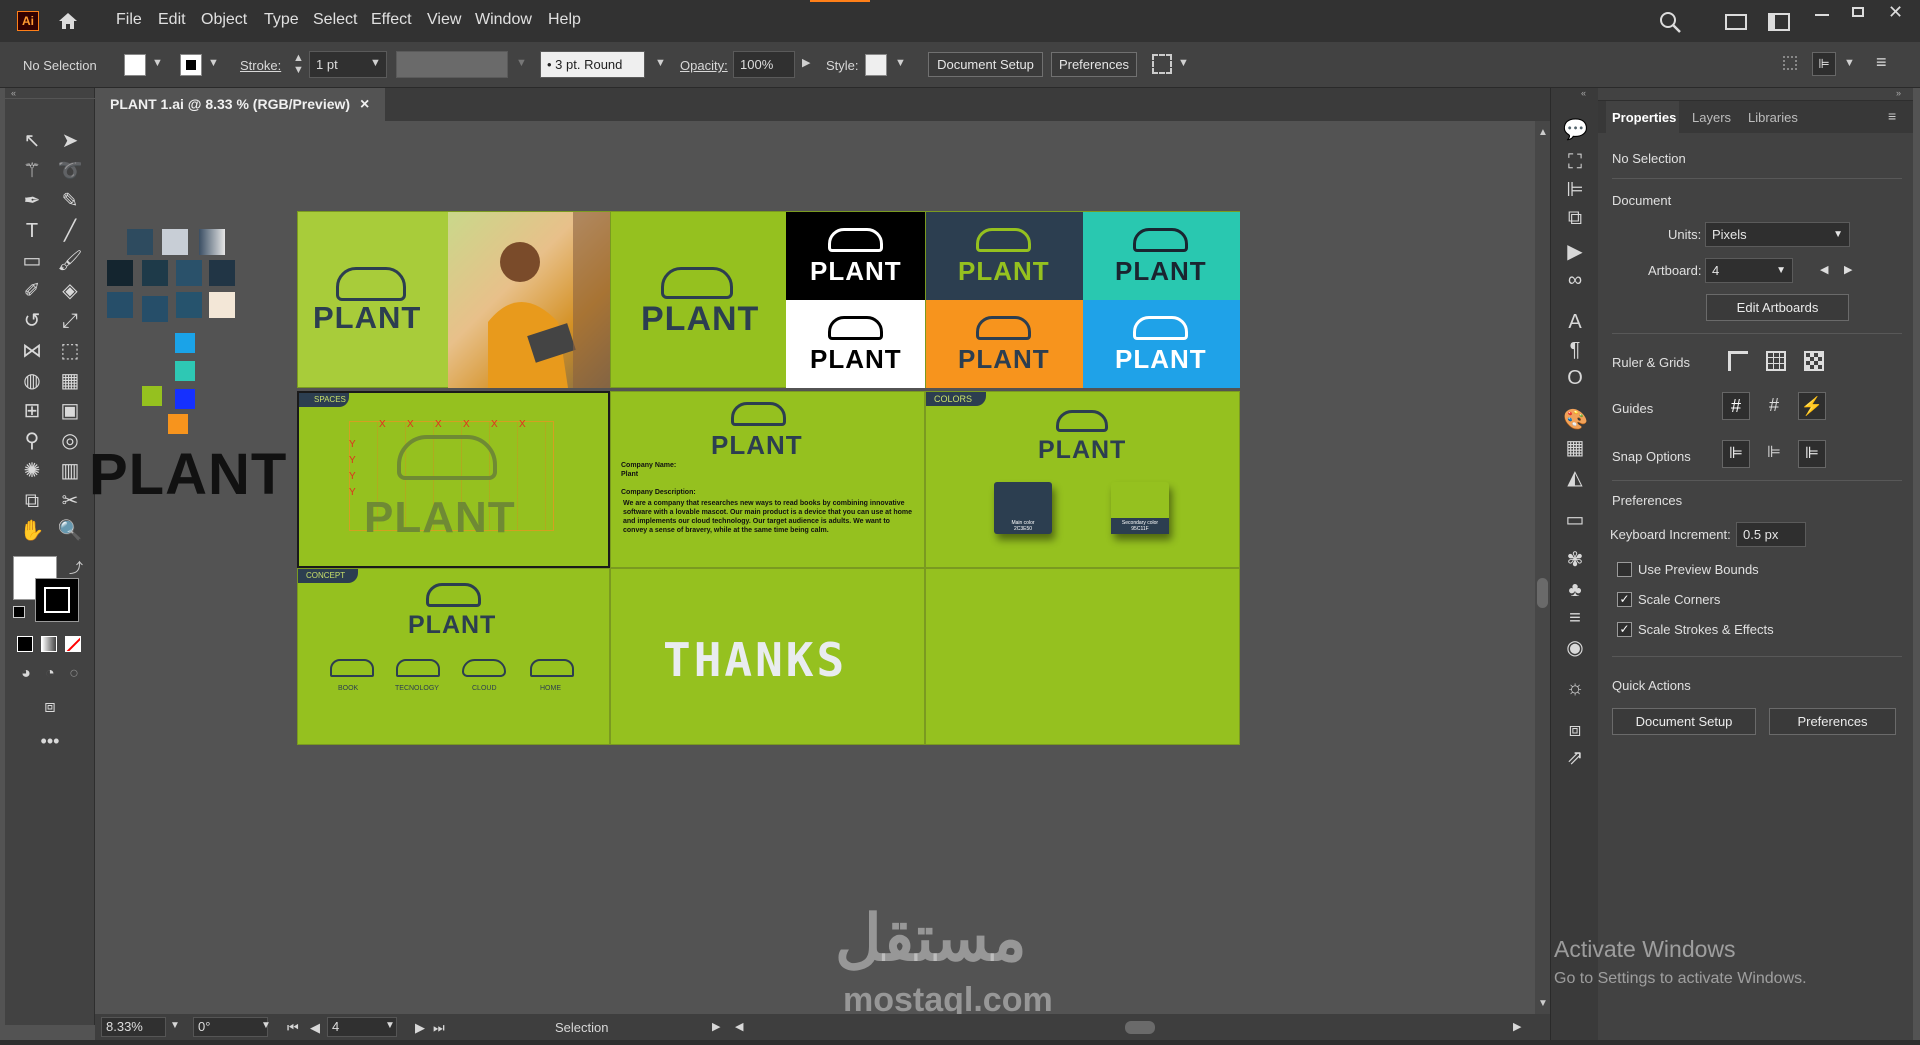  What do you see at coordinates (133, 1027) in the screenshot?
I see `zoom-input: 8.33%` at bounding box center [133, 1027].